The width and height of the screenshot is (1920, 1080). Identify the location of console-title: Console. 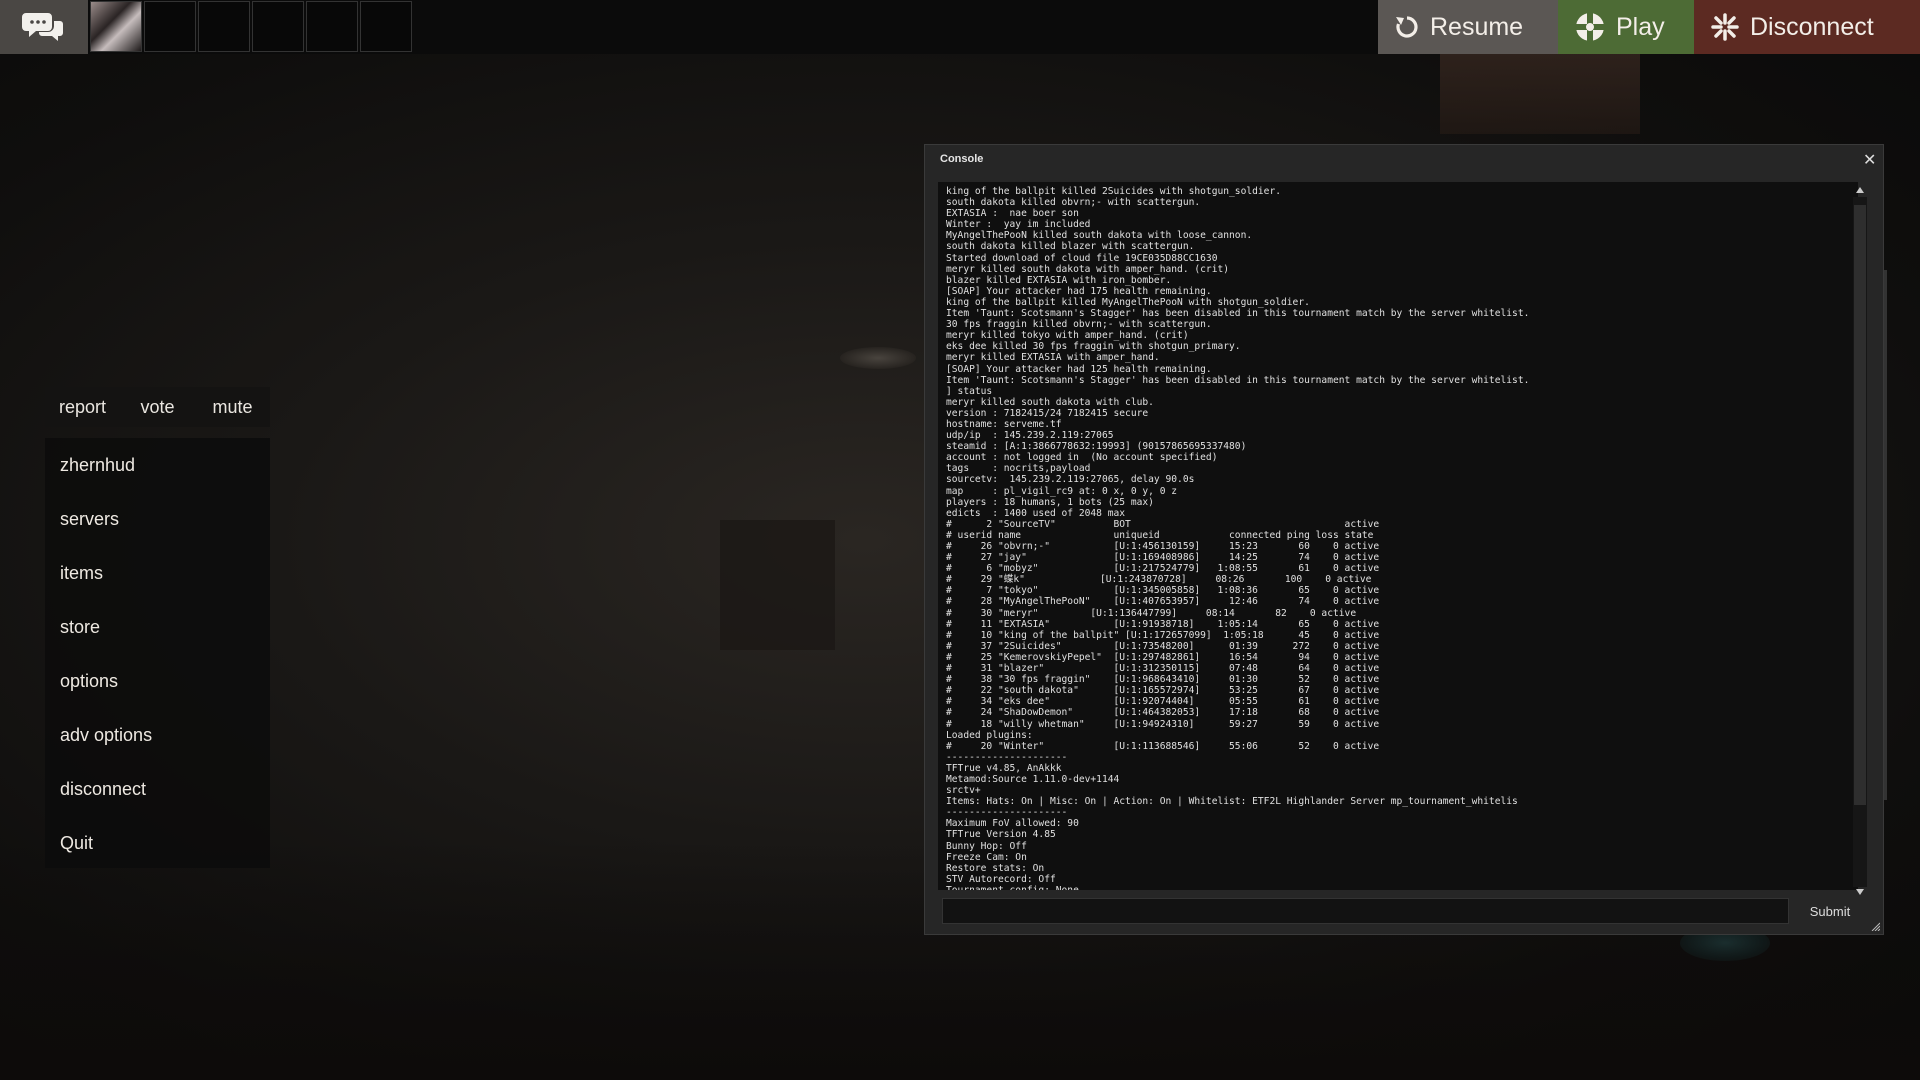
(962, 159).